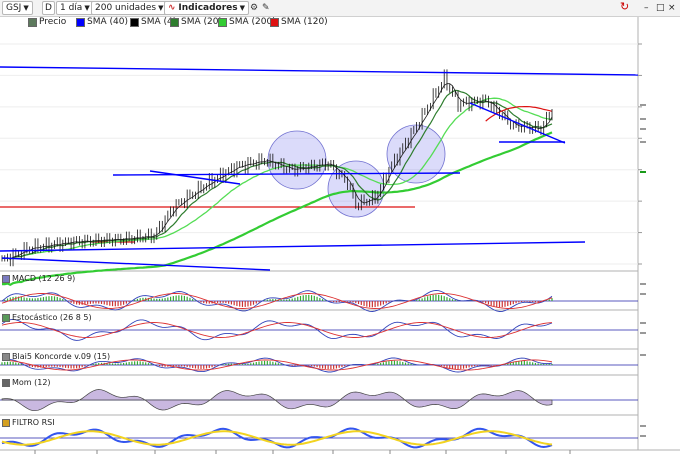  What do you see at coordinates (297, 160) in the screenshot?
I see `highlight-circle` at bounding box center [297, 160].